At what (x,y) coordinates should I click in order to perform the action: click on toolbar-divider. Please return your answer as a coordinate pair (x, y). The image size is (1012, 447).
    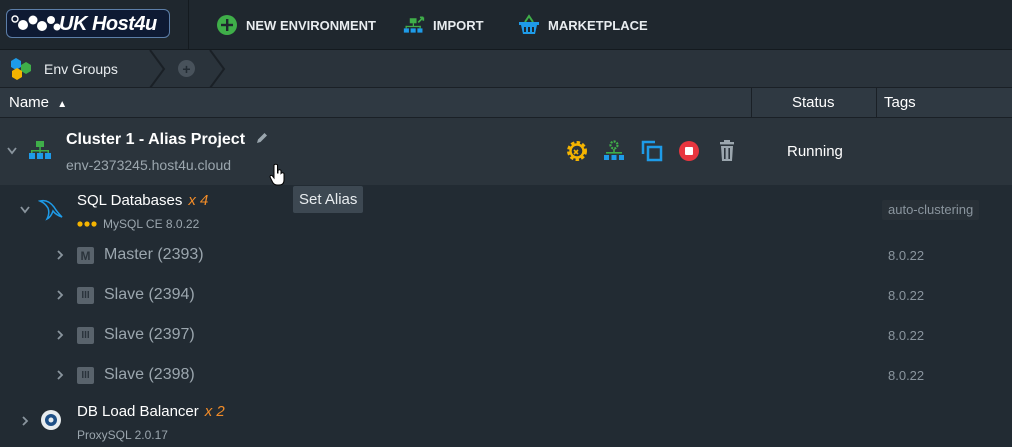
    Looking at the image, I should click on (188, 25).